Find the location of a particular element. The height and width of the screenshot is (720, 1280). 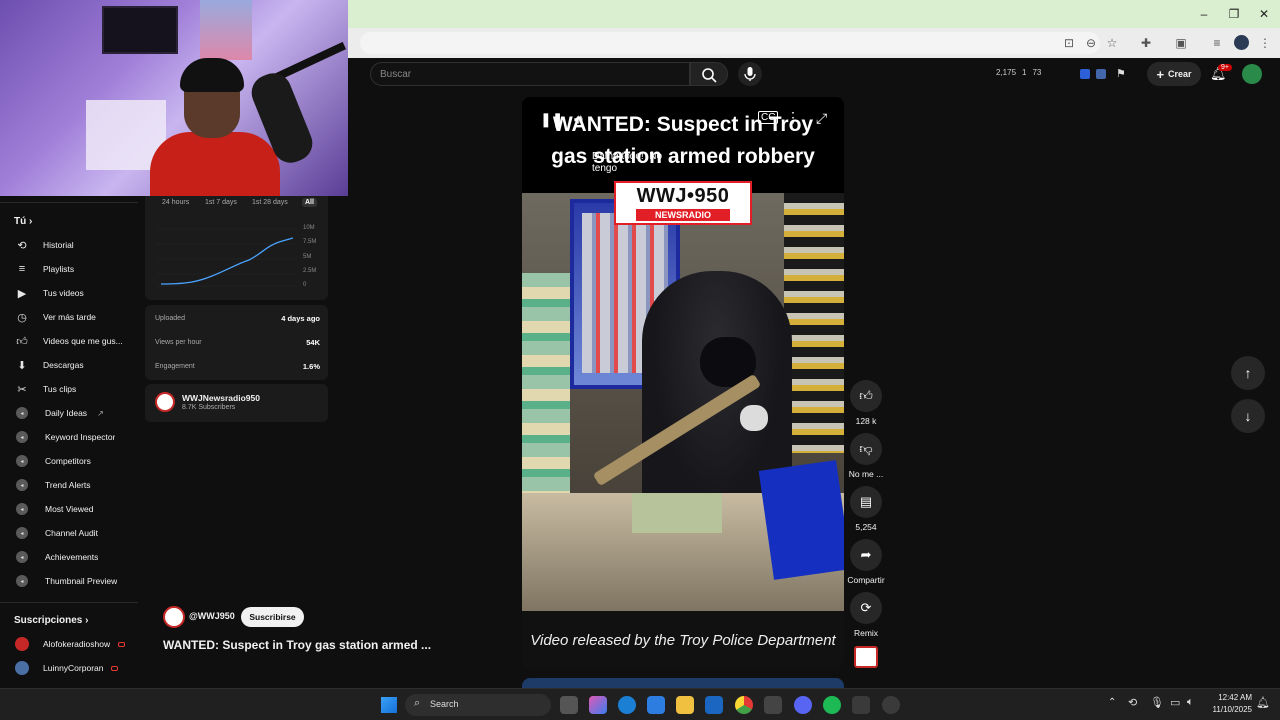

profile-avatar is located at coordinates (1241, 42).